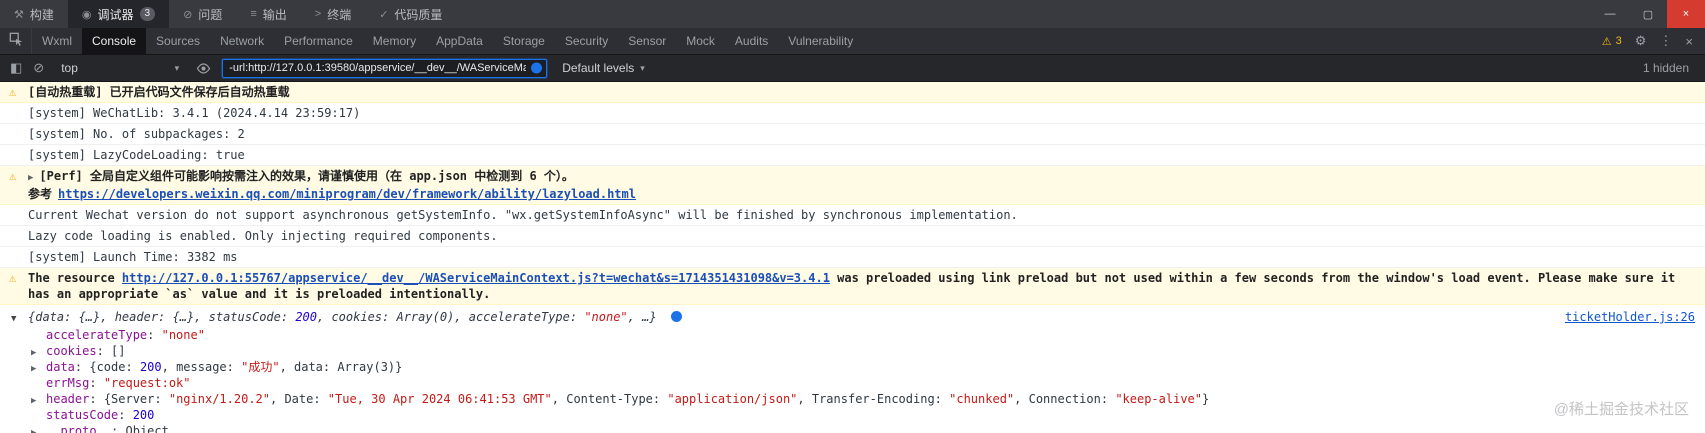 Image resolution: width=1705 pixels, height=433 pixels. Describe the element at coordinates (873, 399) in the screenshot. I see `value-segment: , Transfer-Encoding:` at that location.